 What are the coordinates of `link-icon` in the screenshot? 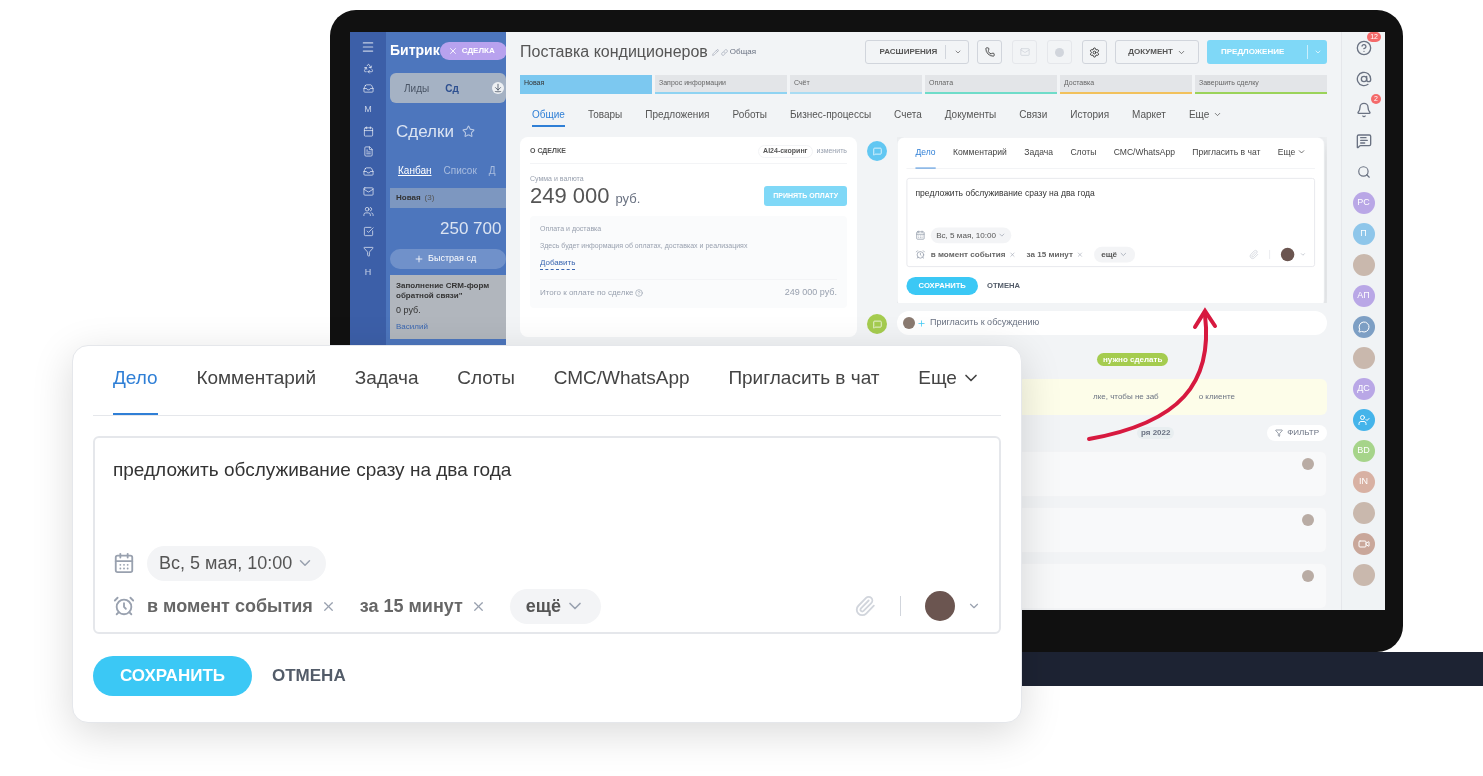 It's located at (724, 52).